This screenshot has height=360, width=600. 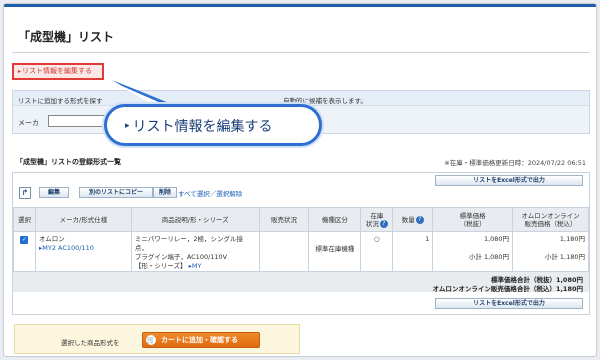 I want to click on row-model: MY2 AC100/110, so click(x=68, y=248).